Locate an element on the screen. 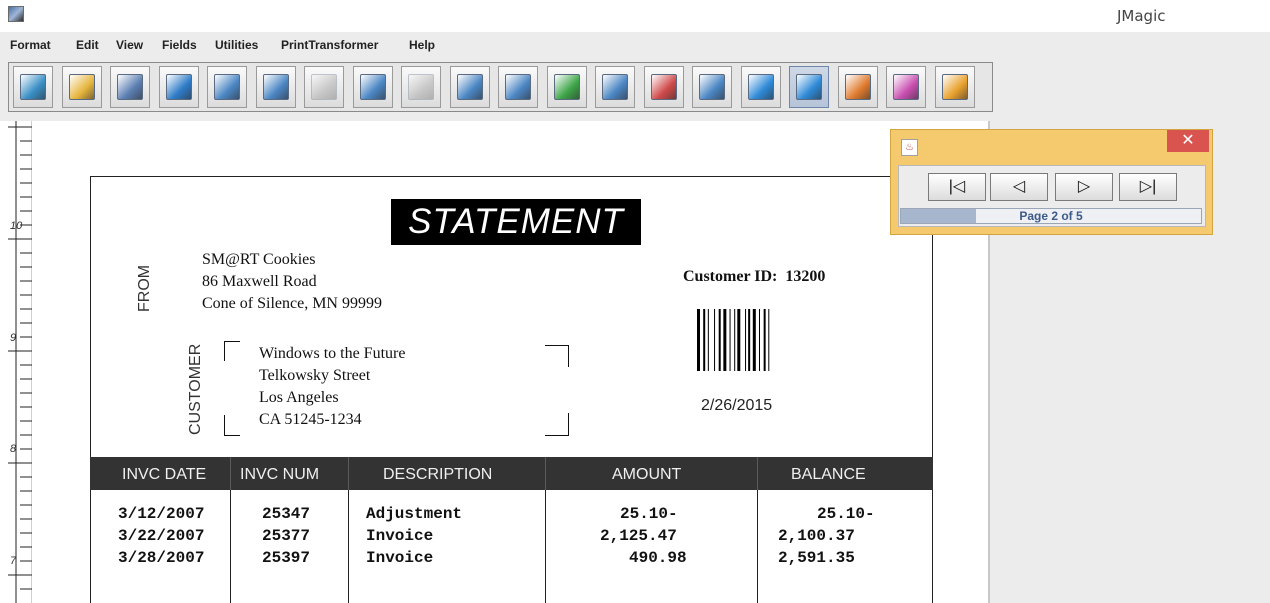 This screenshot has height=603, width=1270. ruler-number: 10 is located at coordinates (16, 226).